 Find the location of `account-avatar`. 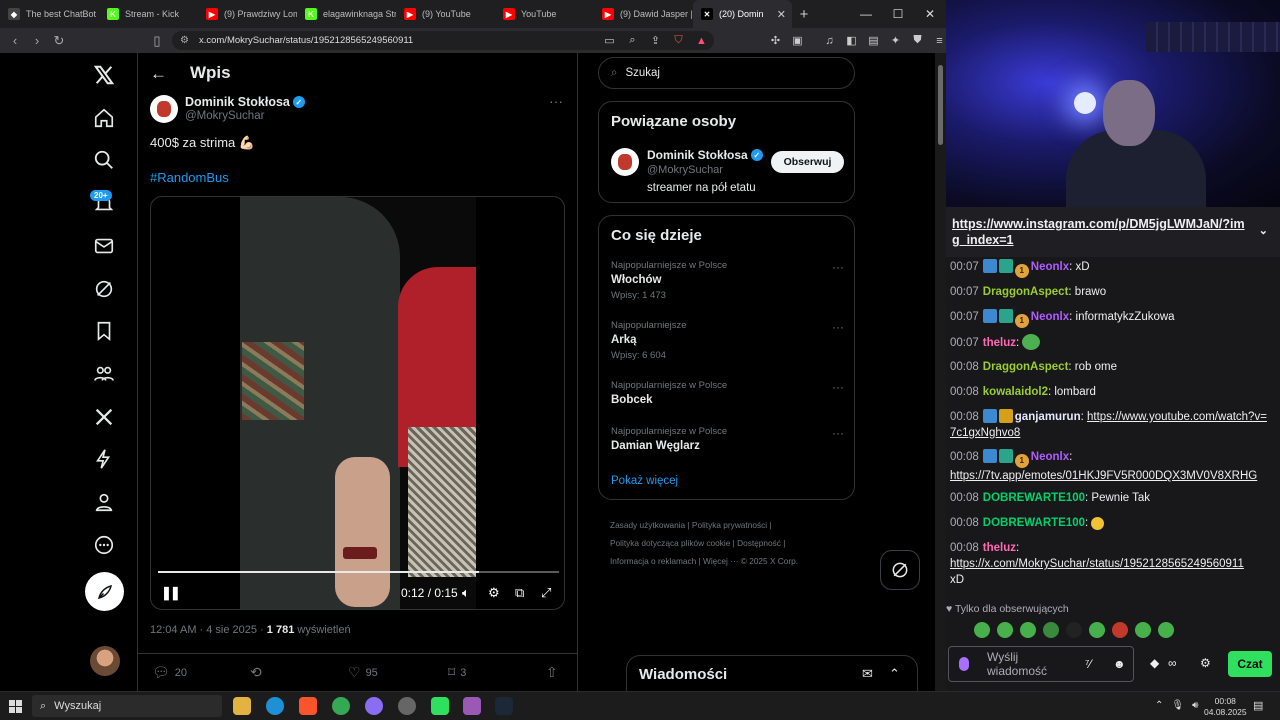

account-avatar is located at coordinates (105, 661).